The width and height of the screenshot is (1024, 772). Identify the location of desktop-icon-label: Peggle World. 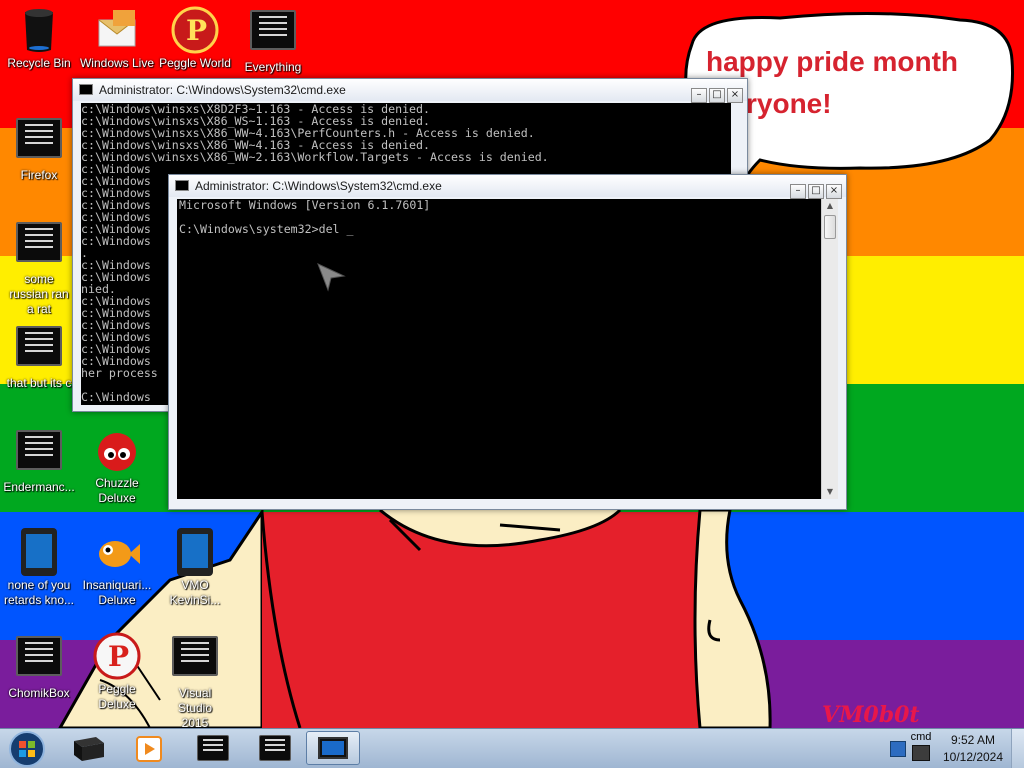
(195, 63).